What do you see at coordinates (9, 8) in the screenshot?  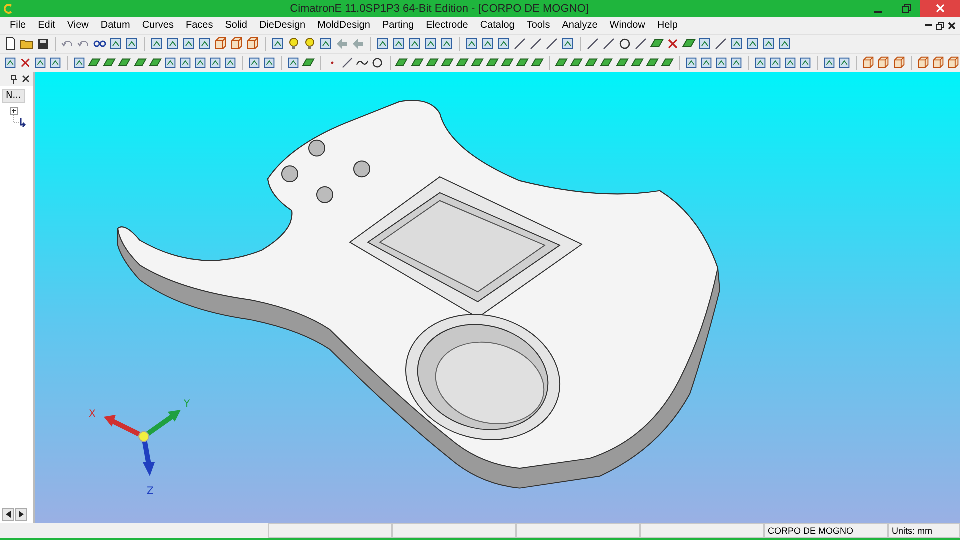 I see `app-logo-icon` at bounding box center [9, 8].